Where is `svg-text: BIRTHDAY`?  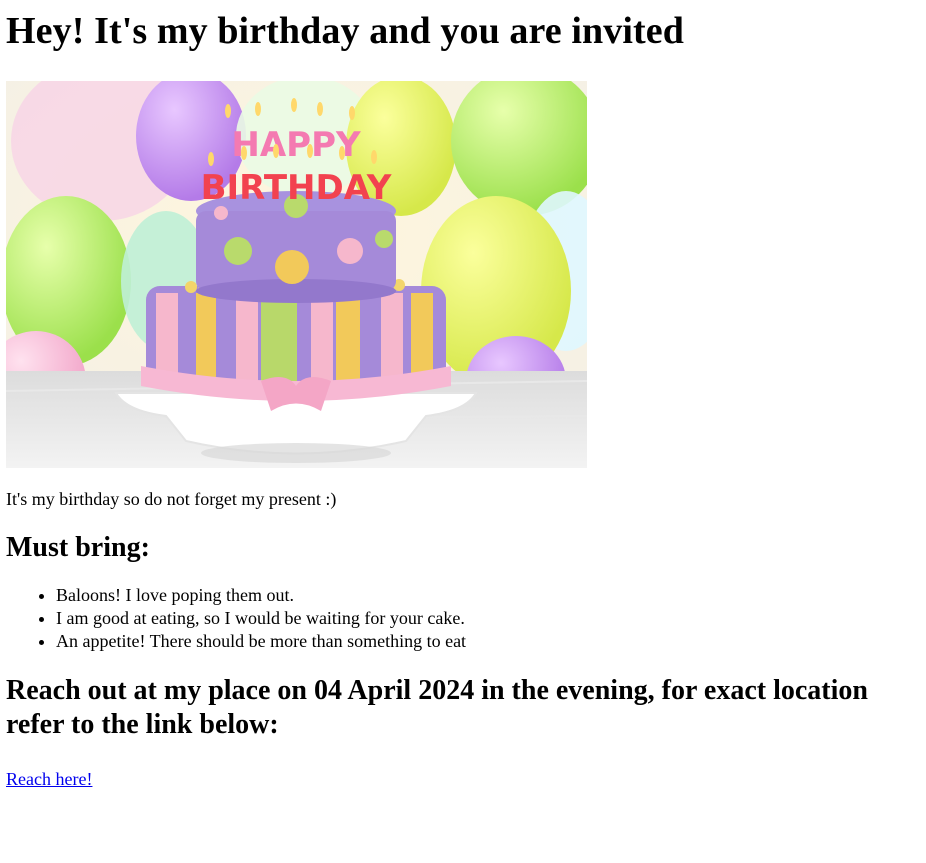
svg-text: BIRTHDAY is located at coordinates (296, 188).